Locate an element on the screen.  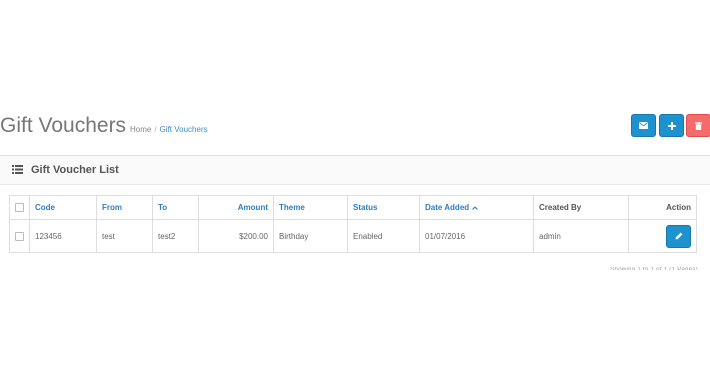
column-header-from: From is located at coordinates (124, 207).